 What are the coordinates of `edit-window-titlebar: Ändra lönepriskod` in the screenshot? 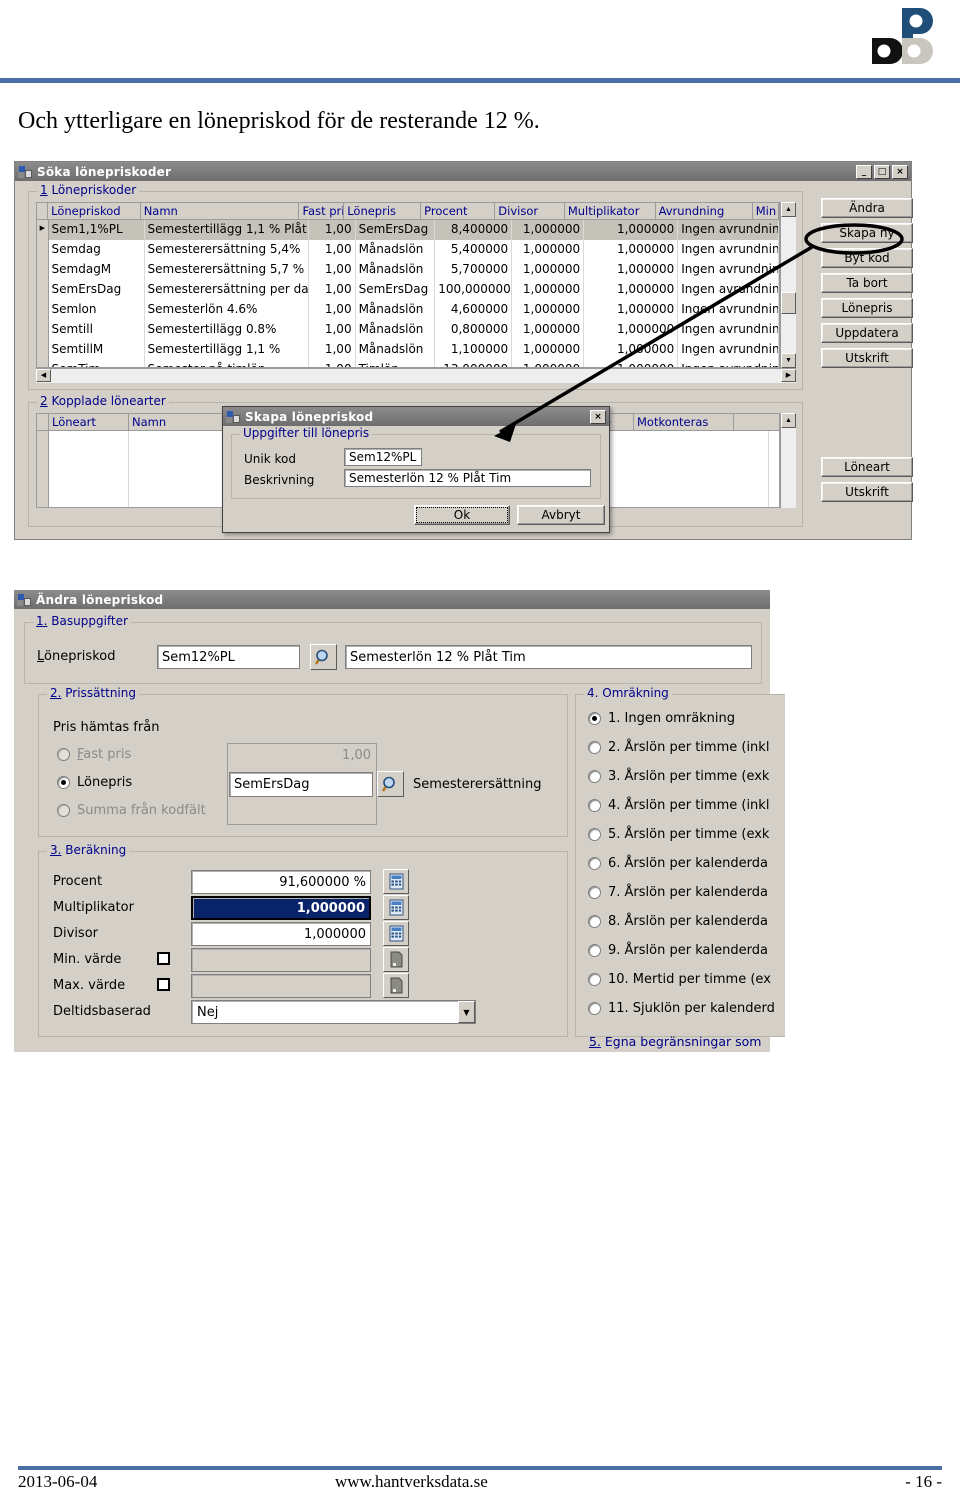 It's located at (392, 599).